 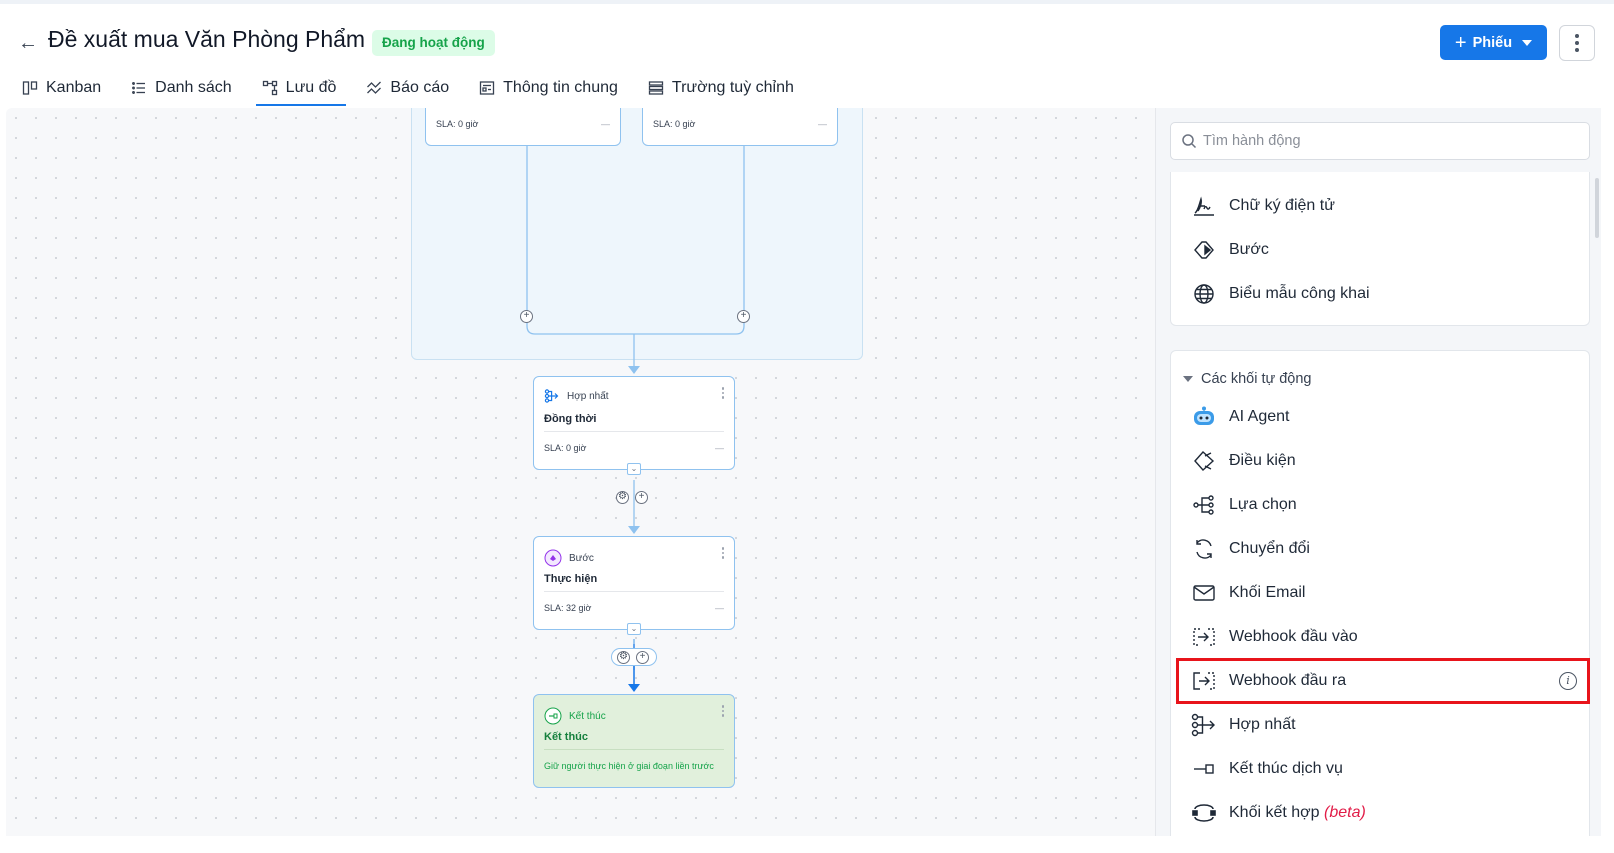 I want to click on action-label: Chữ ký điện tử, so click(x=1282, y=205).